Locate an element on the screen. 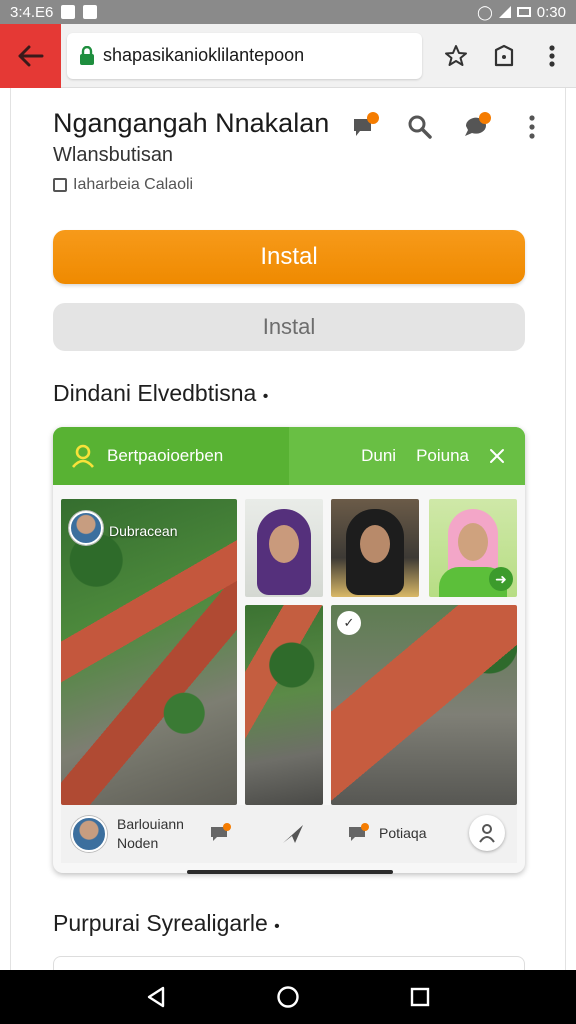 Image resolution: width=576 pixels, height=1024 pixels. nav-recents-icon is located at coordinates (420, 997).